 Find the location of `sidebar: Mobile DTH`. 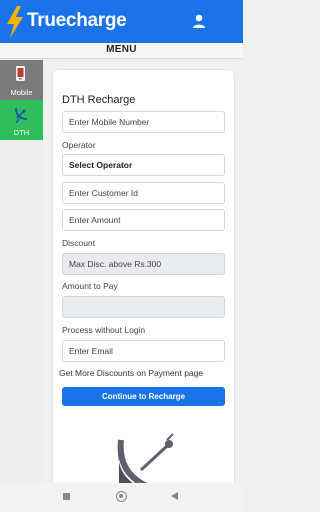

sidebar: Mobile DTH is located at coordinates (21, 271).